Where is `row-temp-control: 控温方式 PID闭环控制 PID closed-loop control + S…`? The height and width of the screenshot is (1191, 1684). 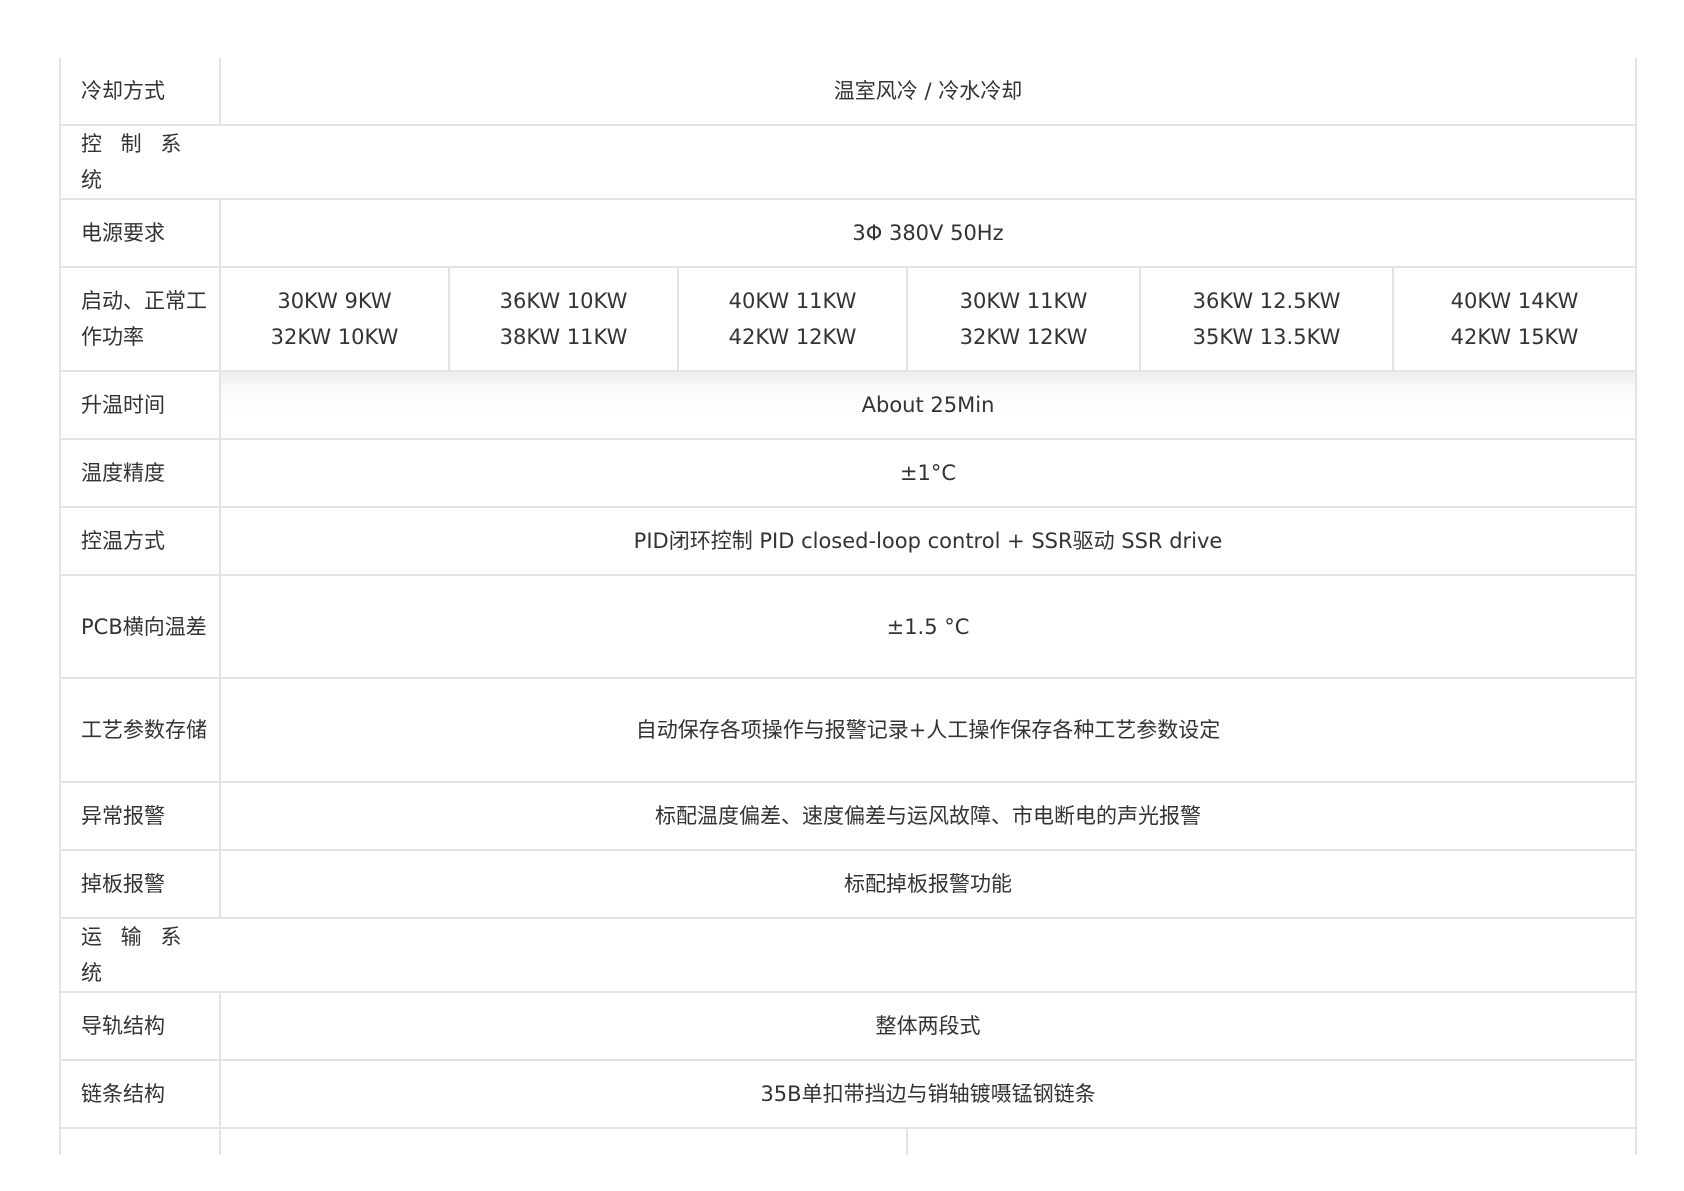
row-temp-control: 控温方式 PID闭环控制 PID closed-loop control + S… is located at coordinates (848, 541).